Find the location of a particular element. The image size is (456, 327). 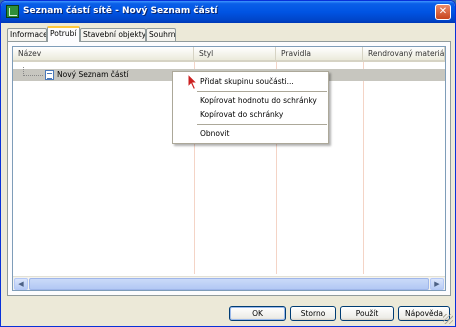

tree-connector is located at coordinates (33, 71).